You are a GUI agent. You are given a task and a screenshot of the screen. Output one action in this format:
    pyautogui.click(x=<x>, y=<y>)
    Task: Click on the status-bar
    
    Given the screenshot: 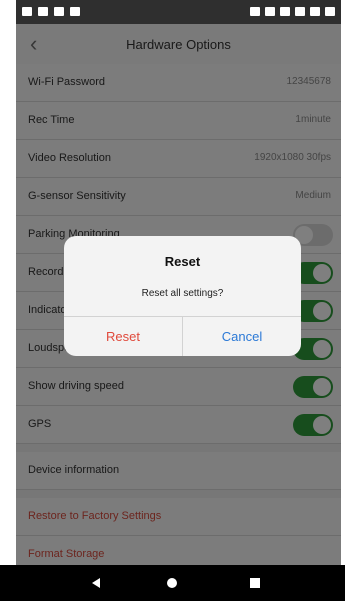 What is the action you would take?
    pyautogui.click(x=178, y=12)
    